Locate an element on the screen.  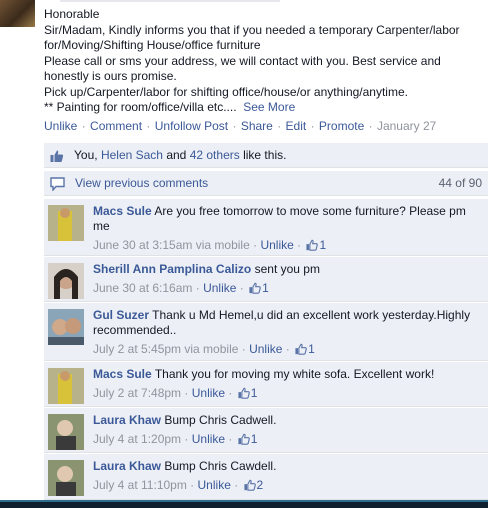
post-date-link: January 27 is located at coordinates (406, 126).